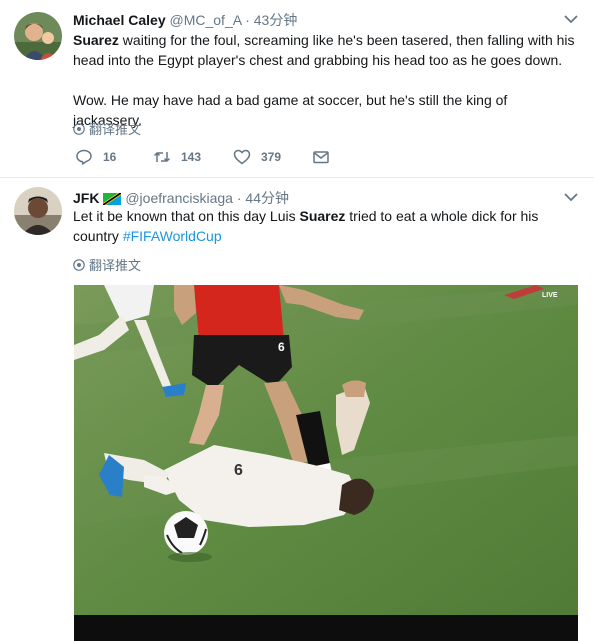  I want to click on live-badge: LIVE, so click(550, 295).